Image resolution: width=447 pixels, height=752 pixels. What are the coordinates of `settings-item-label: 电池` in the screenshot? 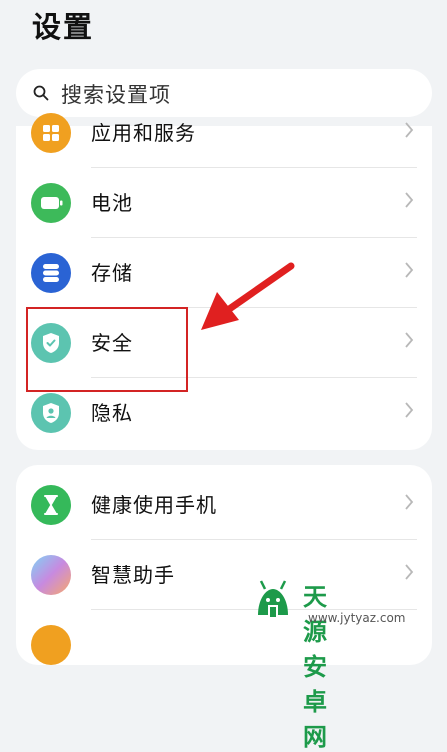 It's located at (112, 203).